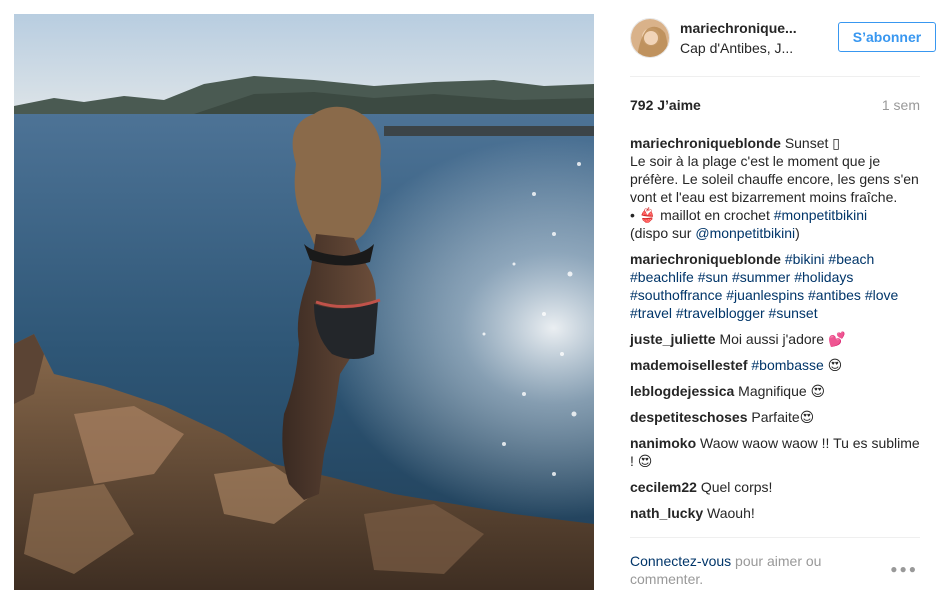 The width and height of the screenshot is (940, 602). What do you see at coordinates (676, 295) in the screenshot?
I see `hashtag-link: #southoffrance` at bounding box center [676, 295].